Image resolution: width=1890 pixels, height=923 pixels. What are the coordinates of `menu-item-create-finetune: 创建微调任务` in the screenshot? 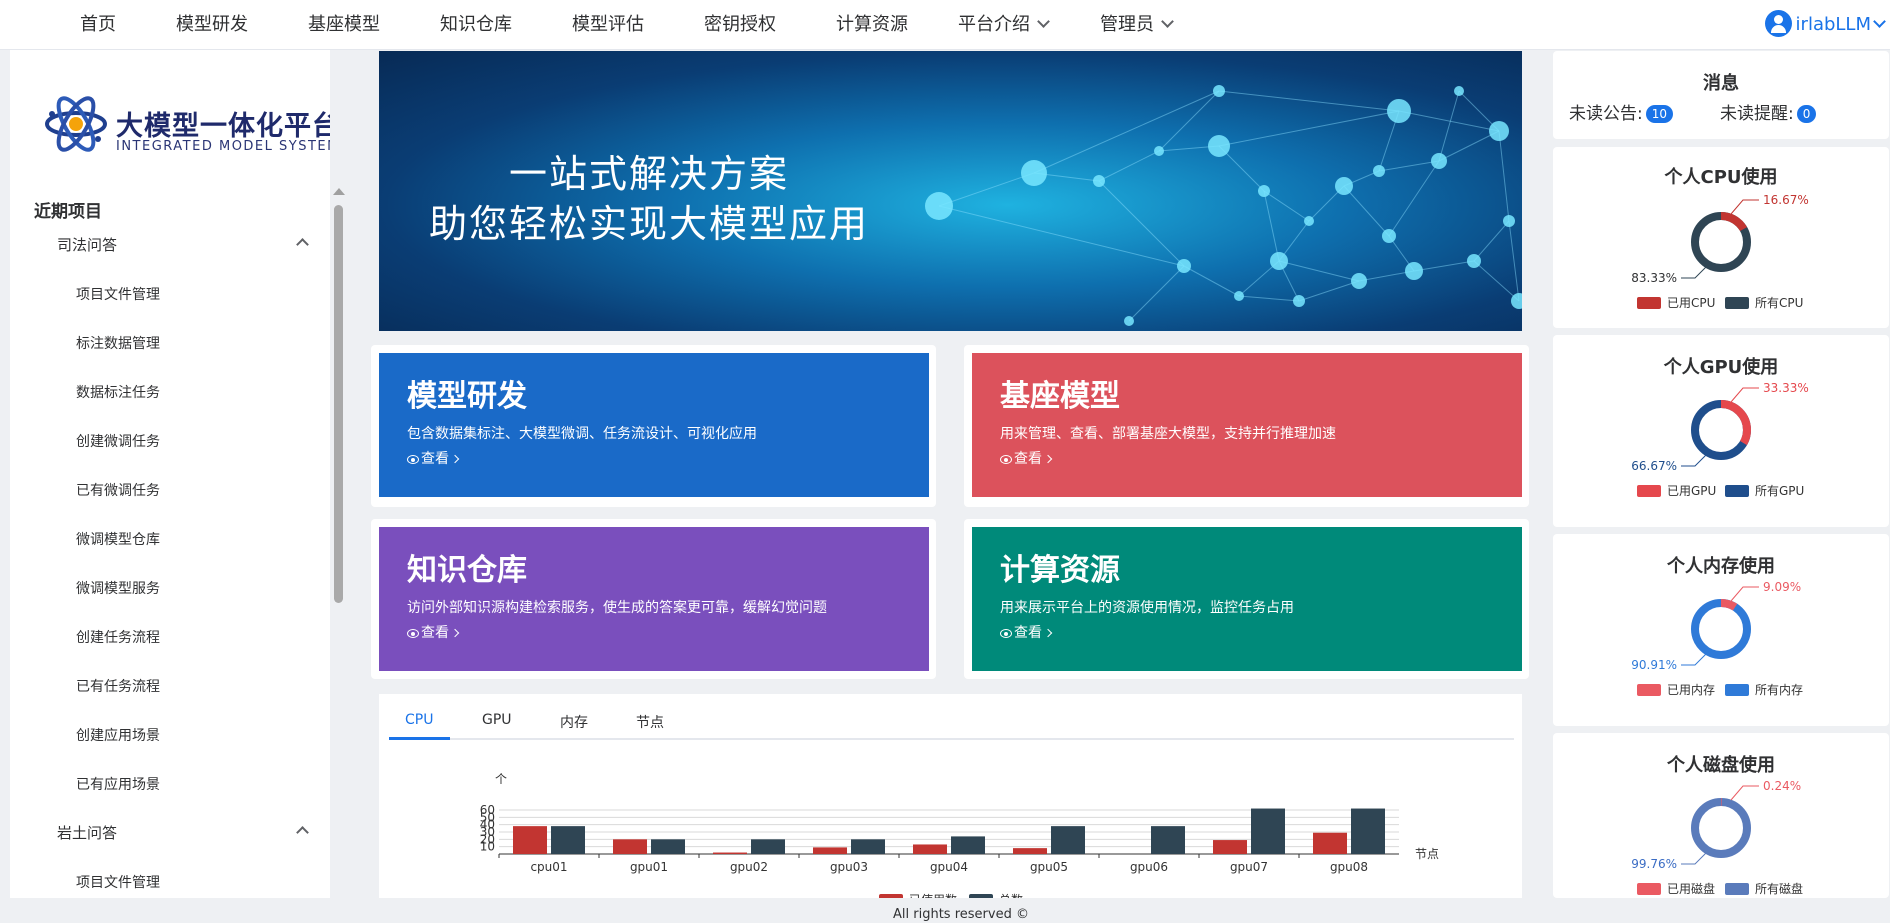 It's located at (118, 441).